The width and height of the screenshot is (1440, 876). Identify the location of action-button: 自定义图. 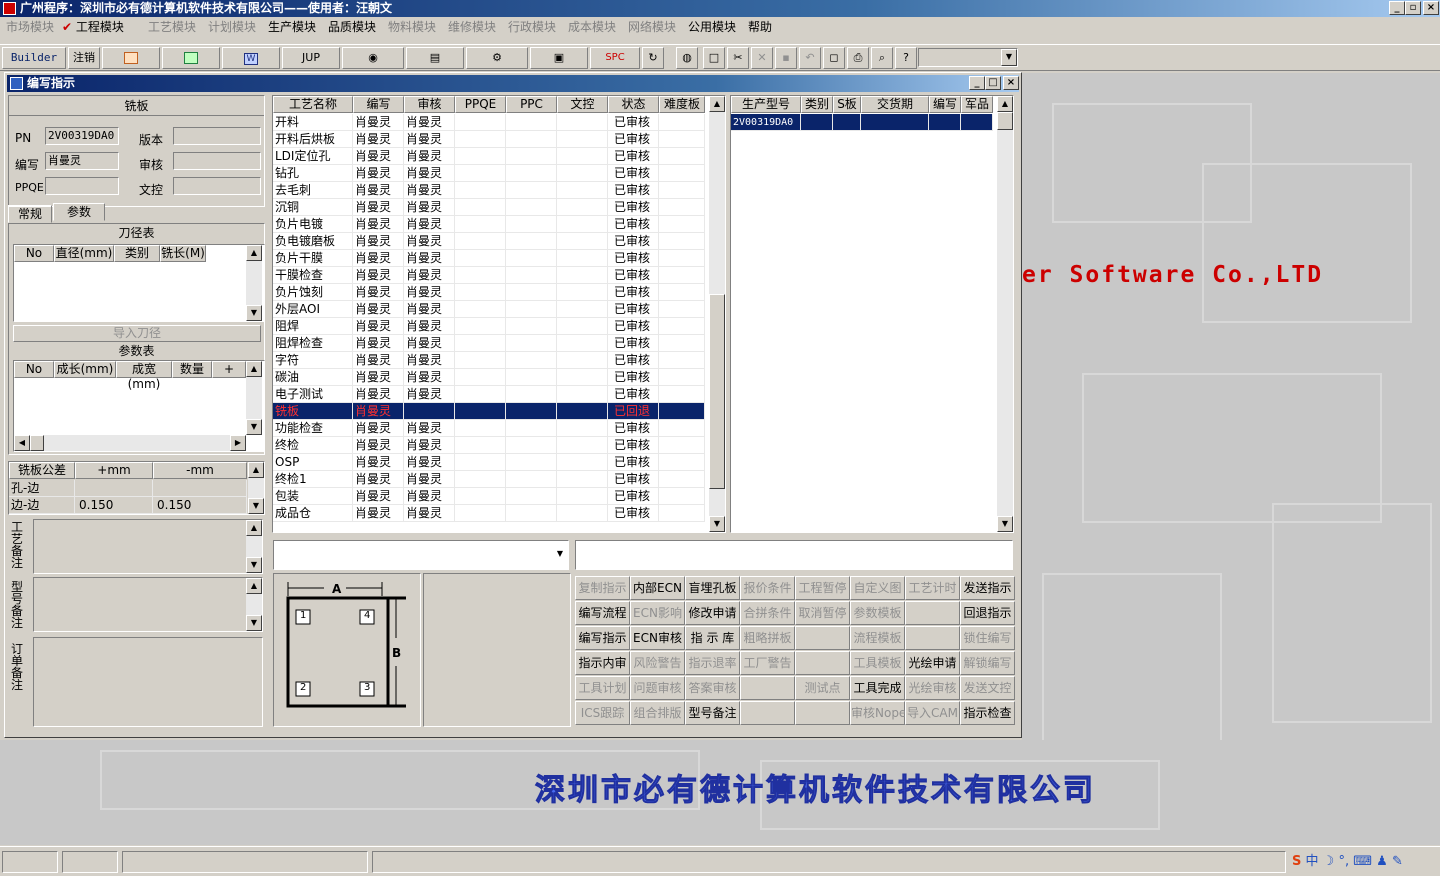
(877, 588).